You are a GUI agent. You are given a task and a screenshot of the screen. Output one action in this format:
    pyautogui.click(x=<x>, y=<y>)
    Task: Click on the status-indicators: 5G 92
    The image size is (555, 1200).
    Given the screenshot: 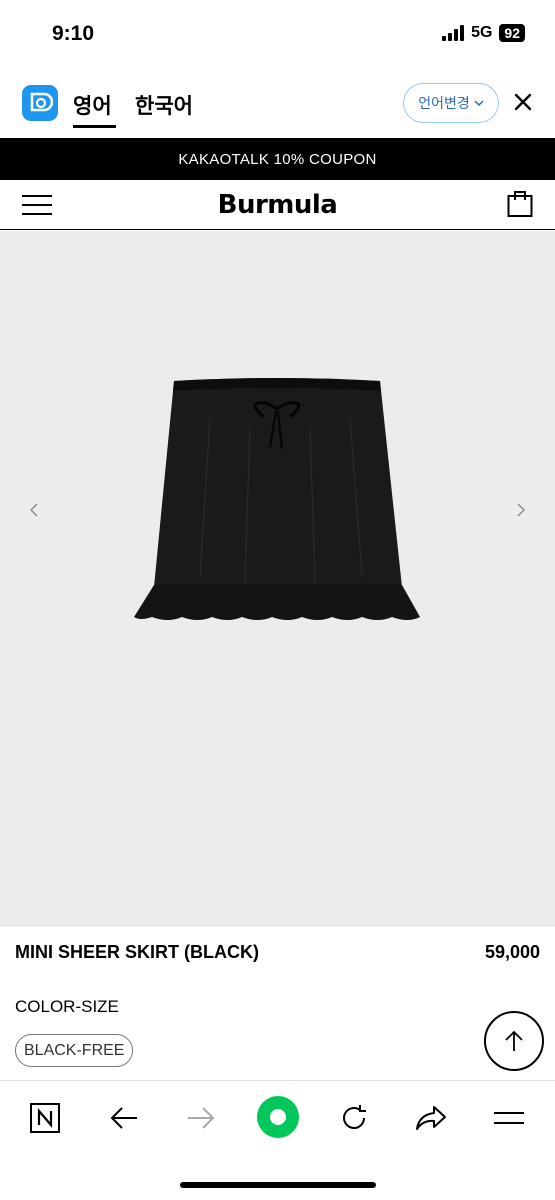 What is the action you would take?
    pyautogui.click(x=483, y=33)
    